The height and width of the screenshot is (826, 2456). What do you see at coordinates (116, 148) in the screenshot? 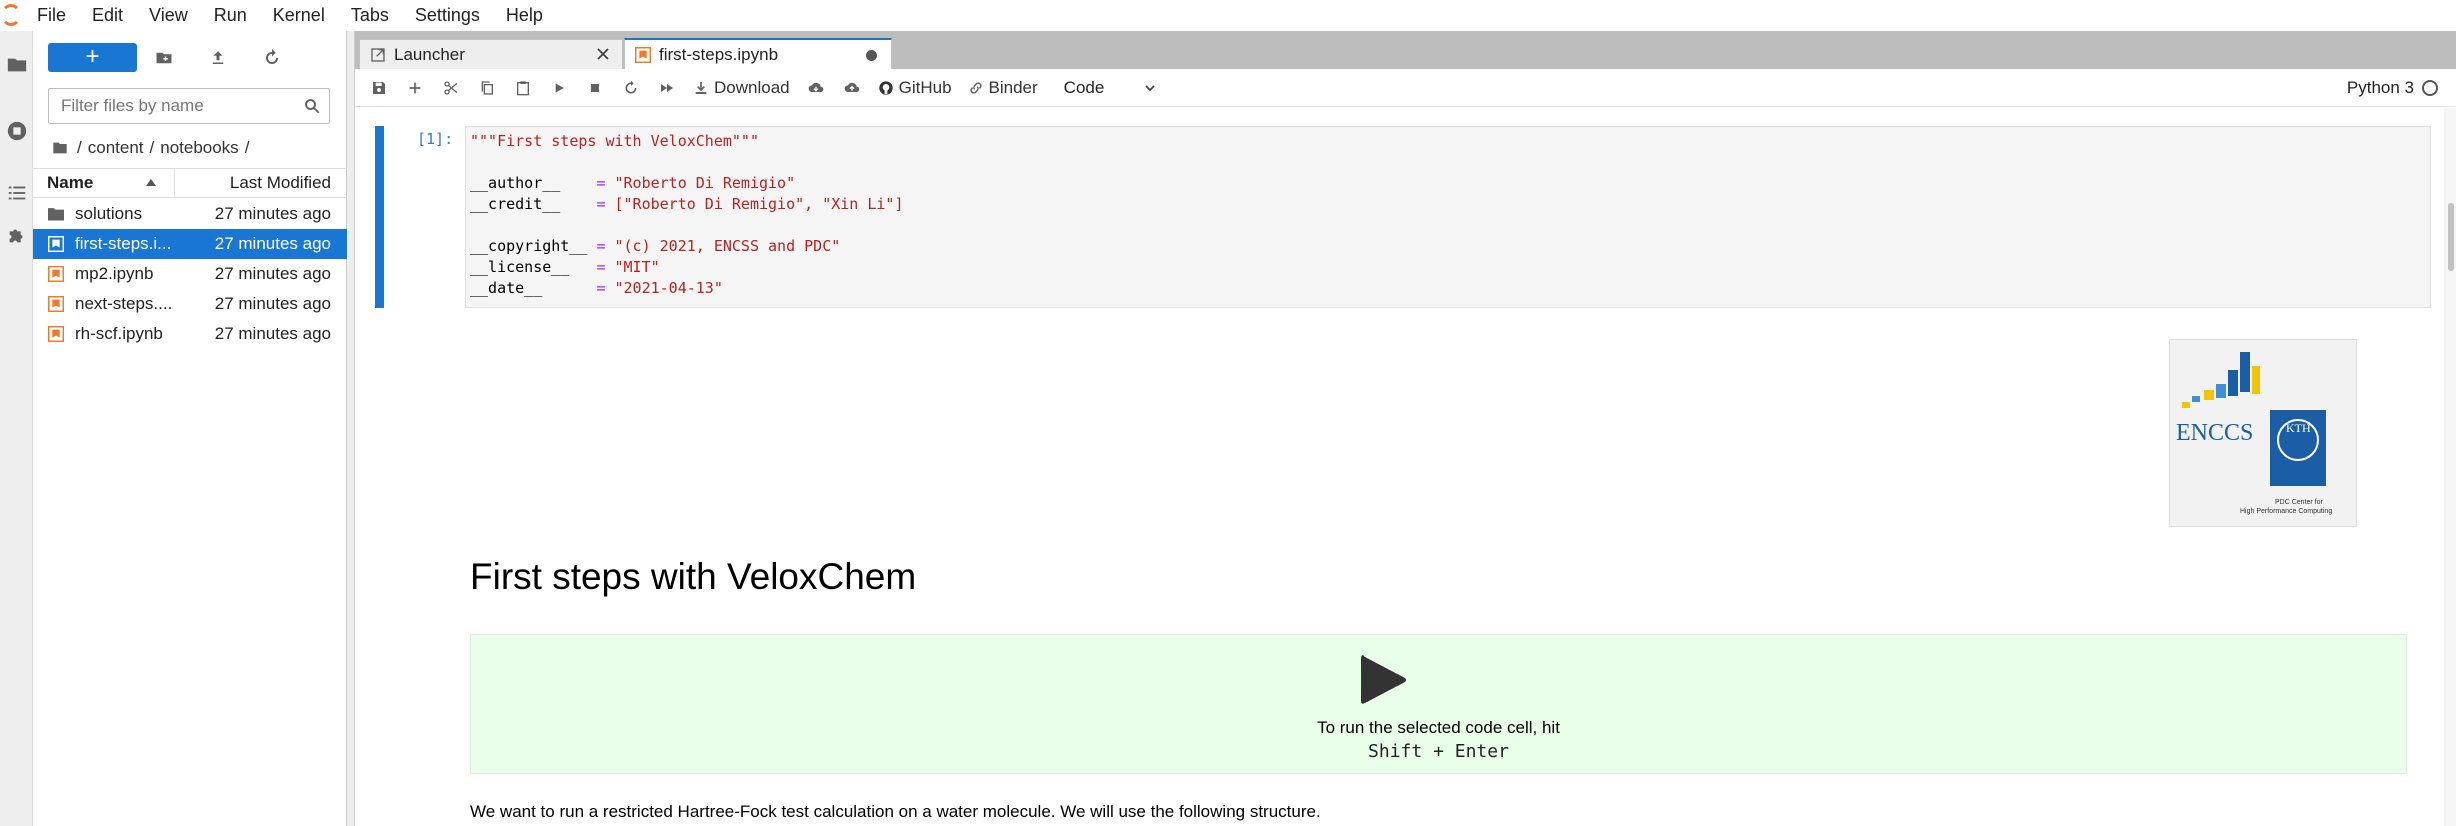
I see `breadcrumb-content: content` at bounding box center [116, 148].